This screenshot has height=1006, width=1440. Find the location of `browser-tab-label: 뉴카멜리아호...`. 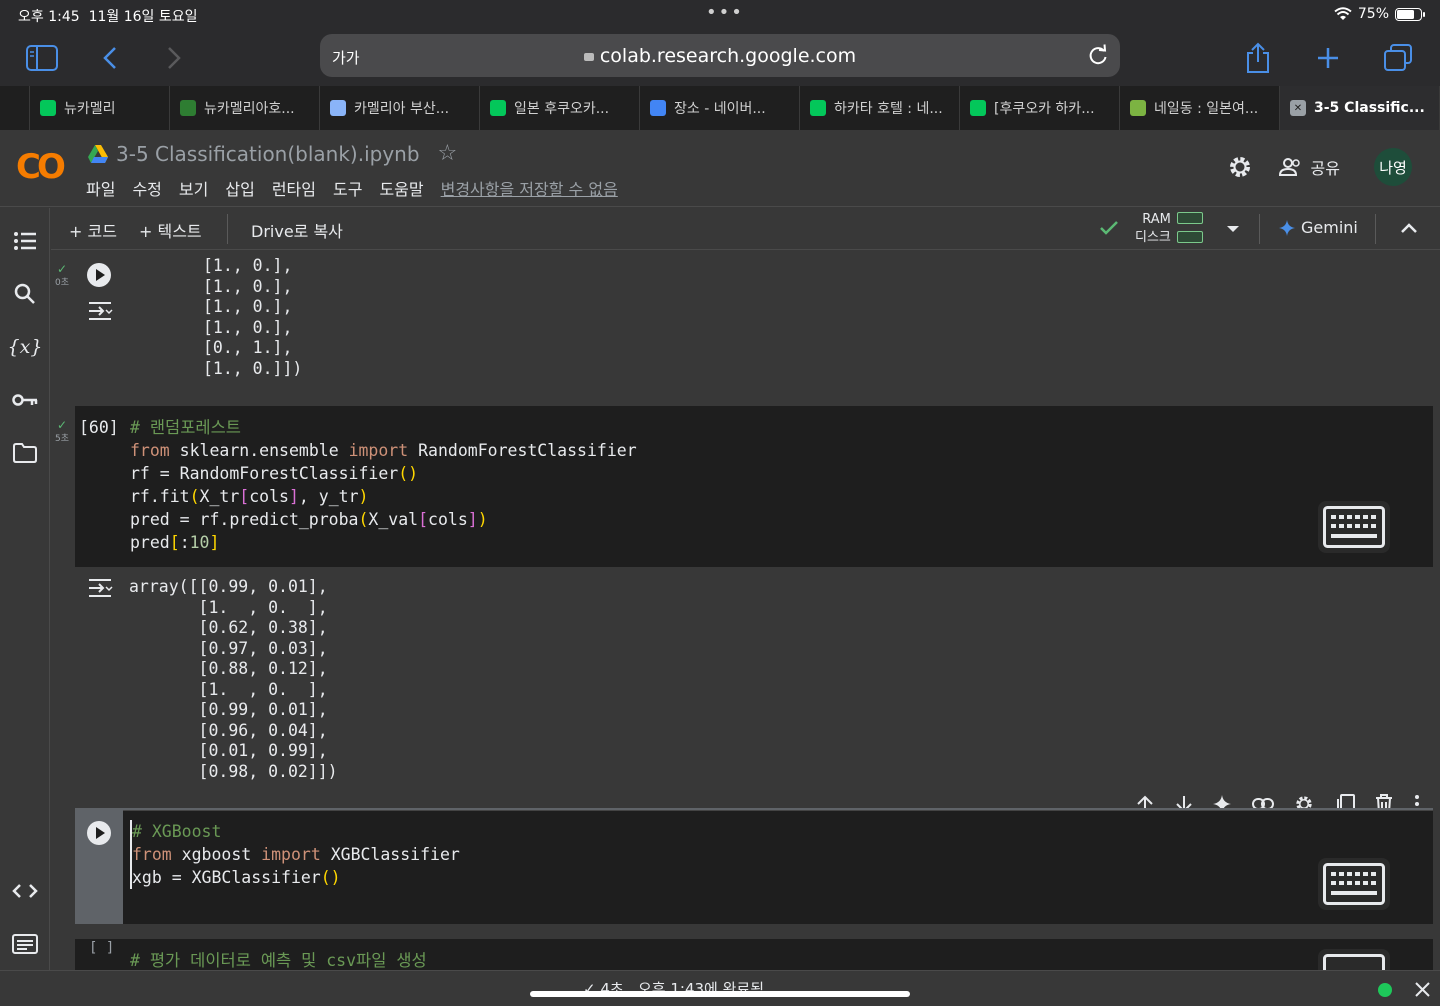

browser-tab-label: 뉴카멜리아호... is located at coordinates (249, 109).